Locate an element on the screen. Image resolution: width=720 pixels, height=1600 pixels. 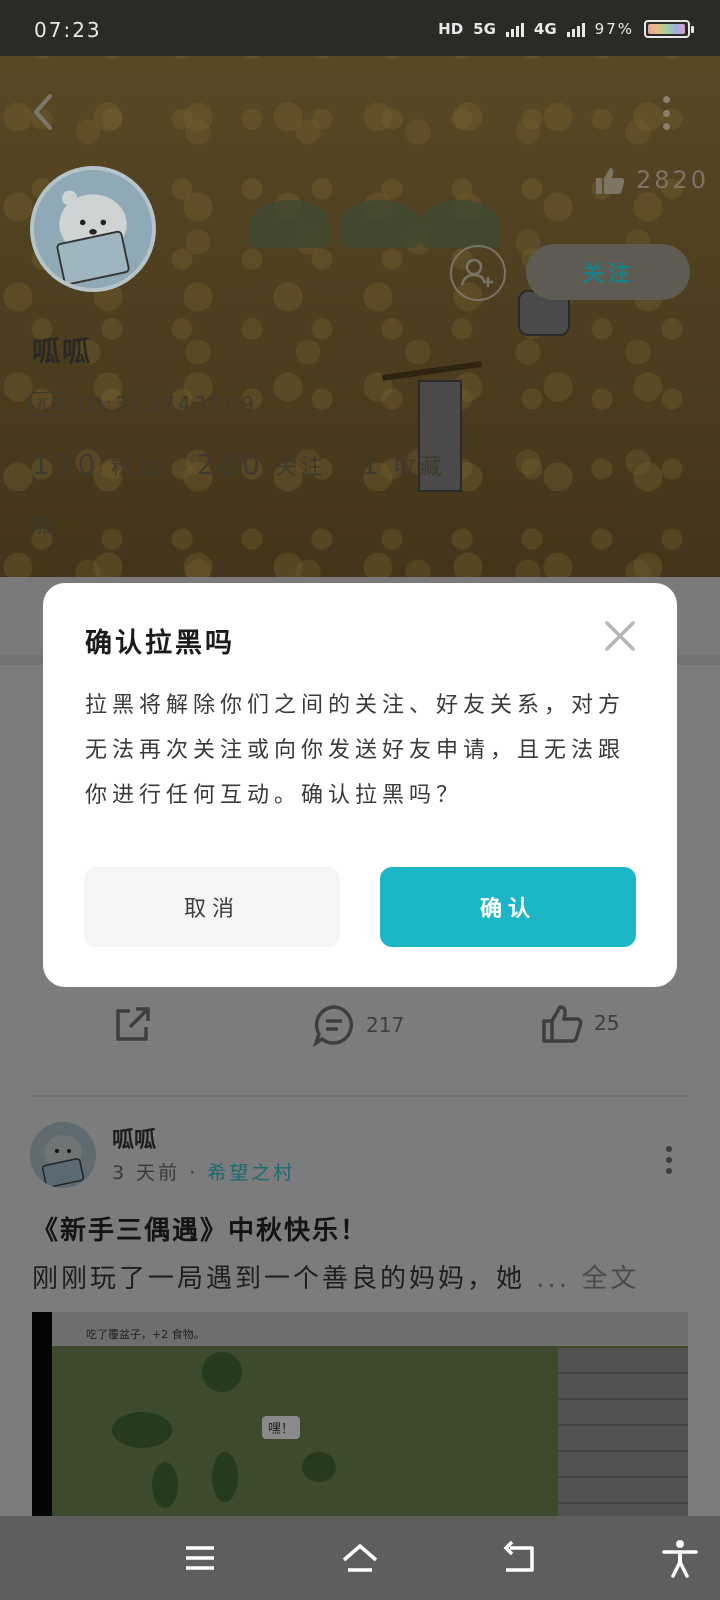
game-hint-text: 吃了覆盆子，+2 食物。 is located at coordinates (145, 1334).